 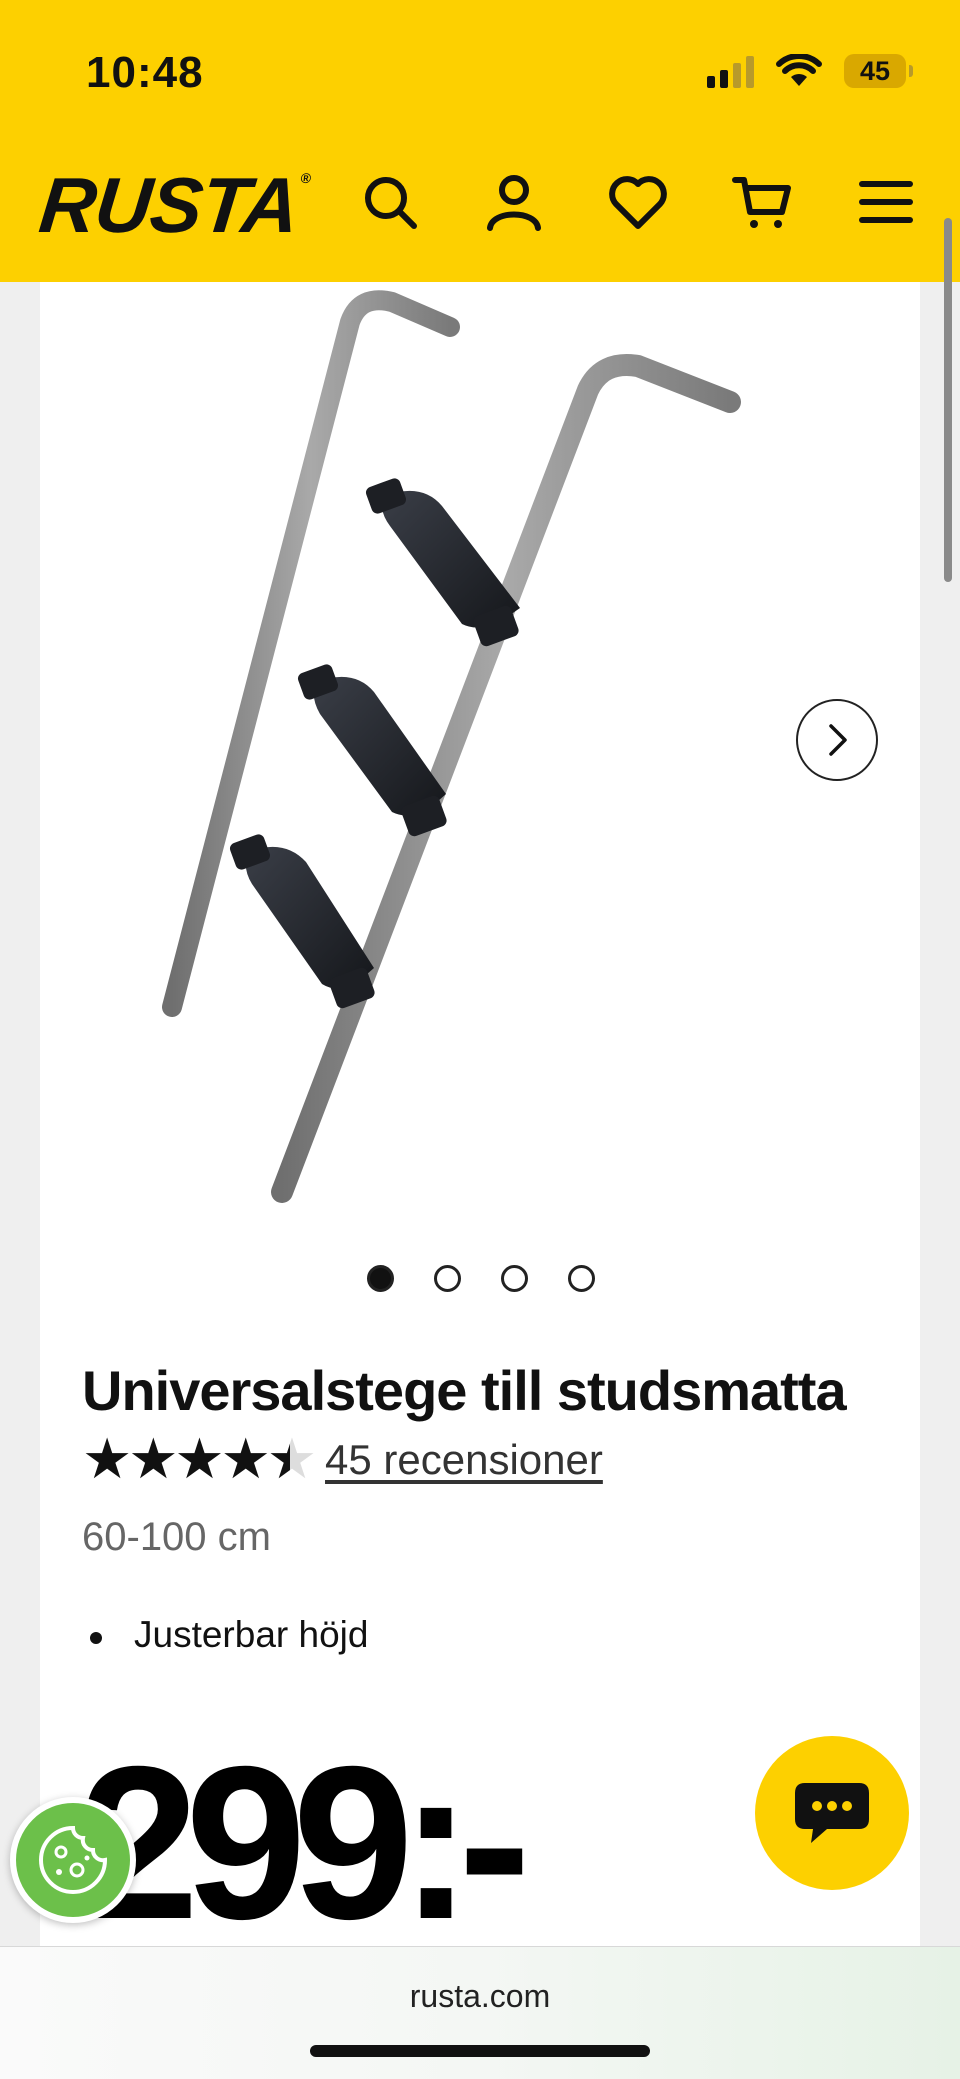 I want to click on ladder-step-middle, so click(x=372, y=750).